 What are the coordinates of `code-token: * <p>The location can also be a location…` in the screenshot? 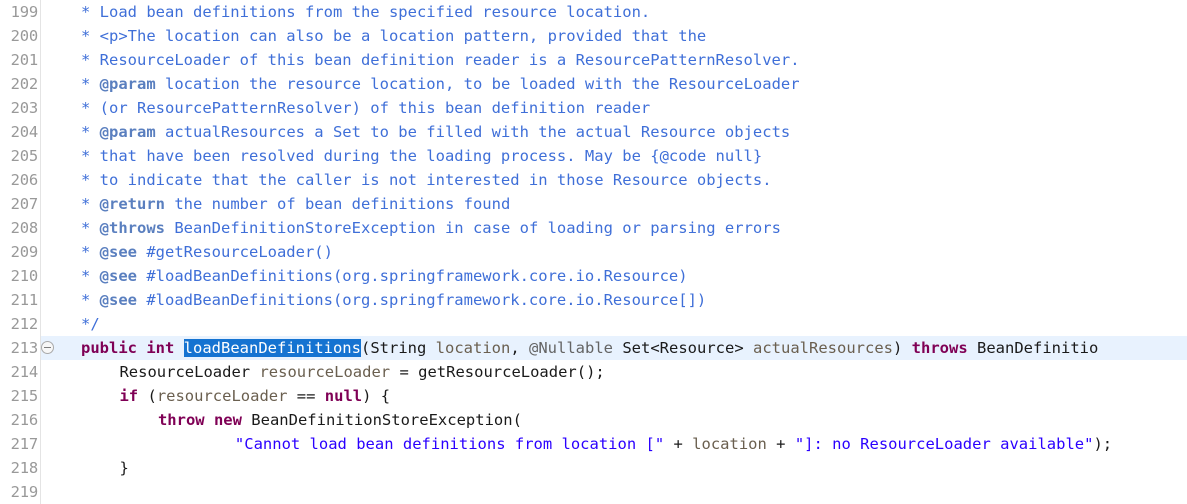 It's located at (394, 36).